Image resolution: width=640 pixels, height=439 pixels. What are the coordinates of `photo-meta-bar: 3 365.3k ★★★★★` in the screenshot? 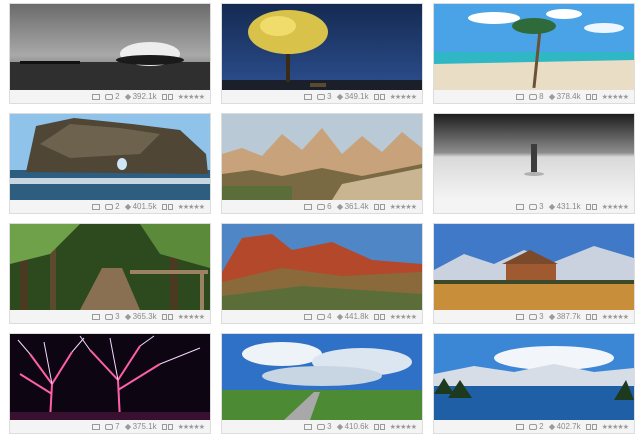 It's located at (110, 316).